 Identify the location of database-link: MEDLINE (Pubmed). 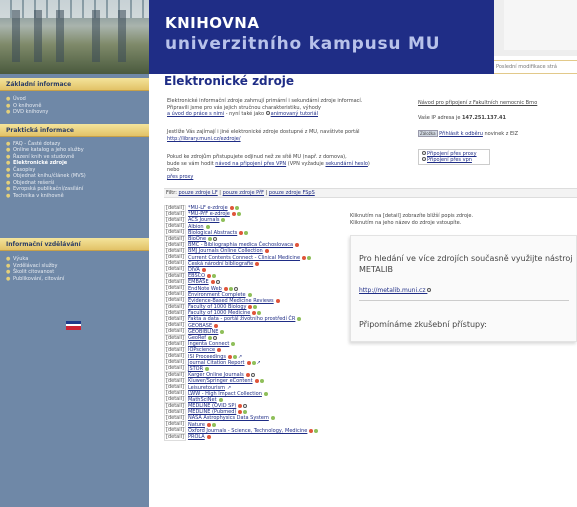
(212, 412).